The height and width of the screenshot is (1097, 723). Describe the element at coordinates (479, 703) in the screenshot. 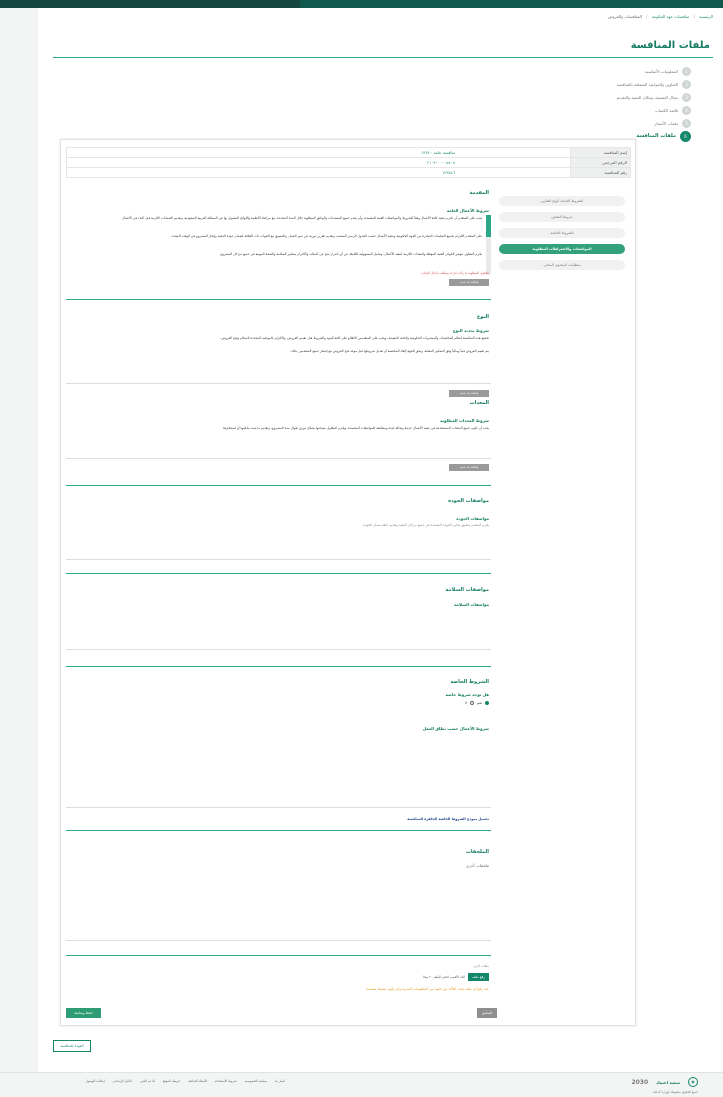

I see `radio-yes-label: نعم` at that location.